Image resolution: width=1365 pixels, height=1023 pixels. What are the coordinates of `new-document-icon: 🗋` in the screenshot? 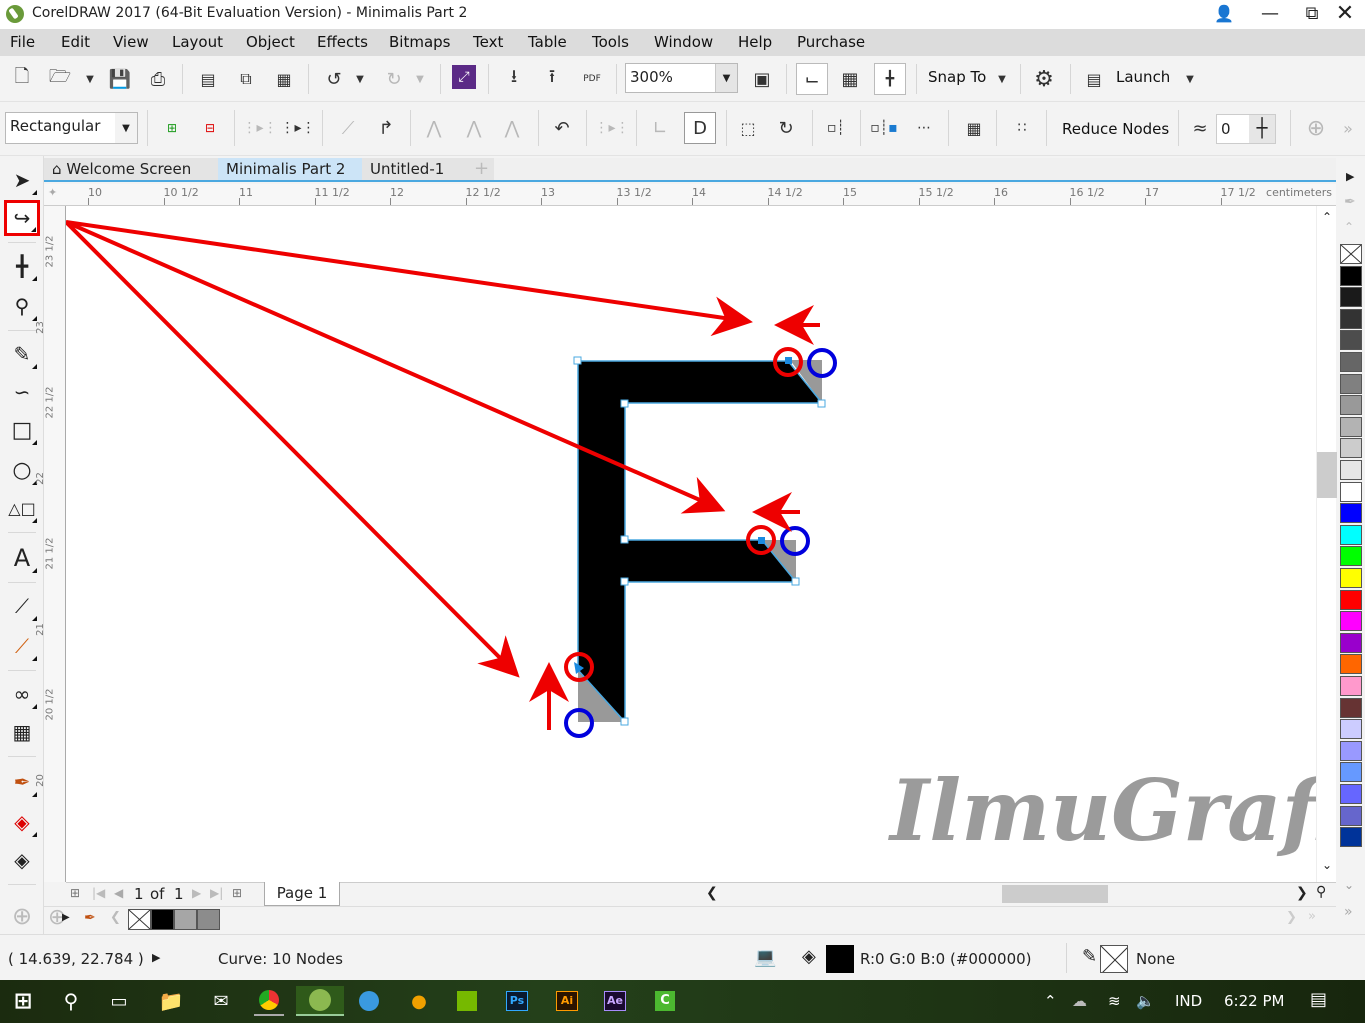 It's located at (22, 79).